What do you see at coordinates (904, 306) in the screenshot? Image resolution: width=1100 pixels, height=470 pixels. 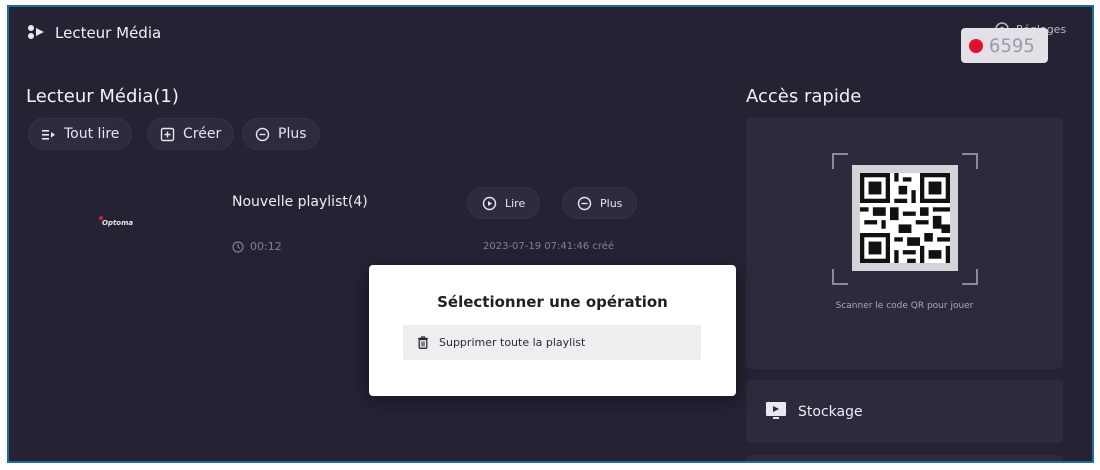 I see `qr-caption: Scanner le code QR pour jouer` at bounding box center [904, 306].